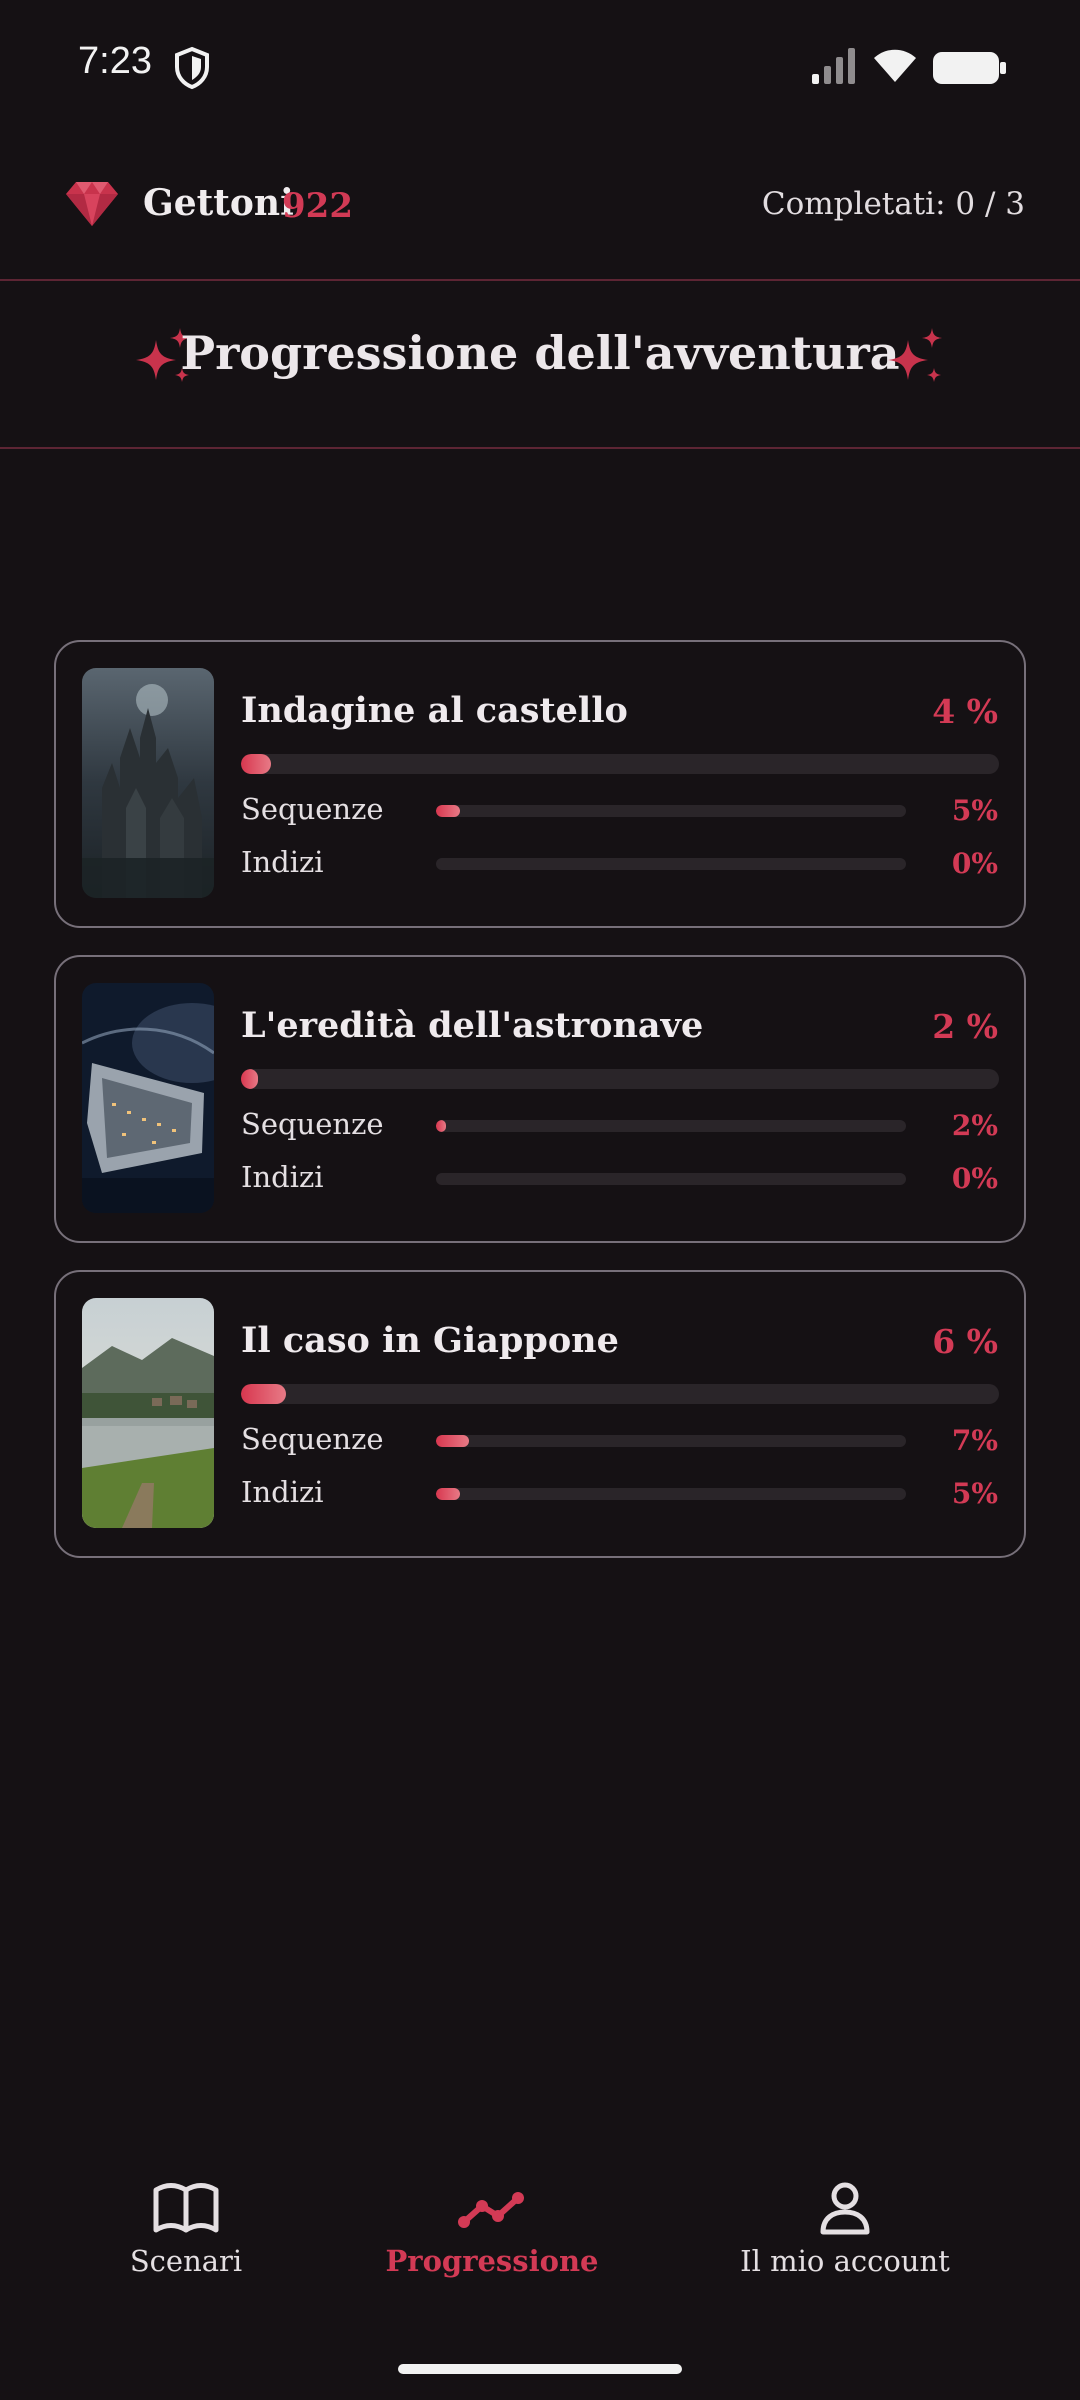 The image size is (1080, 2400). I want to click on spaceship-image, so click(148, 1098).